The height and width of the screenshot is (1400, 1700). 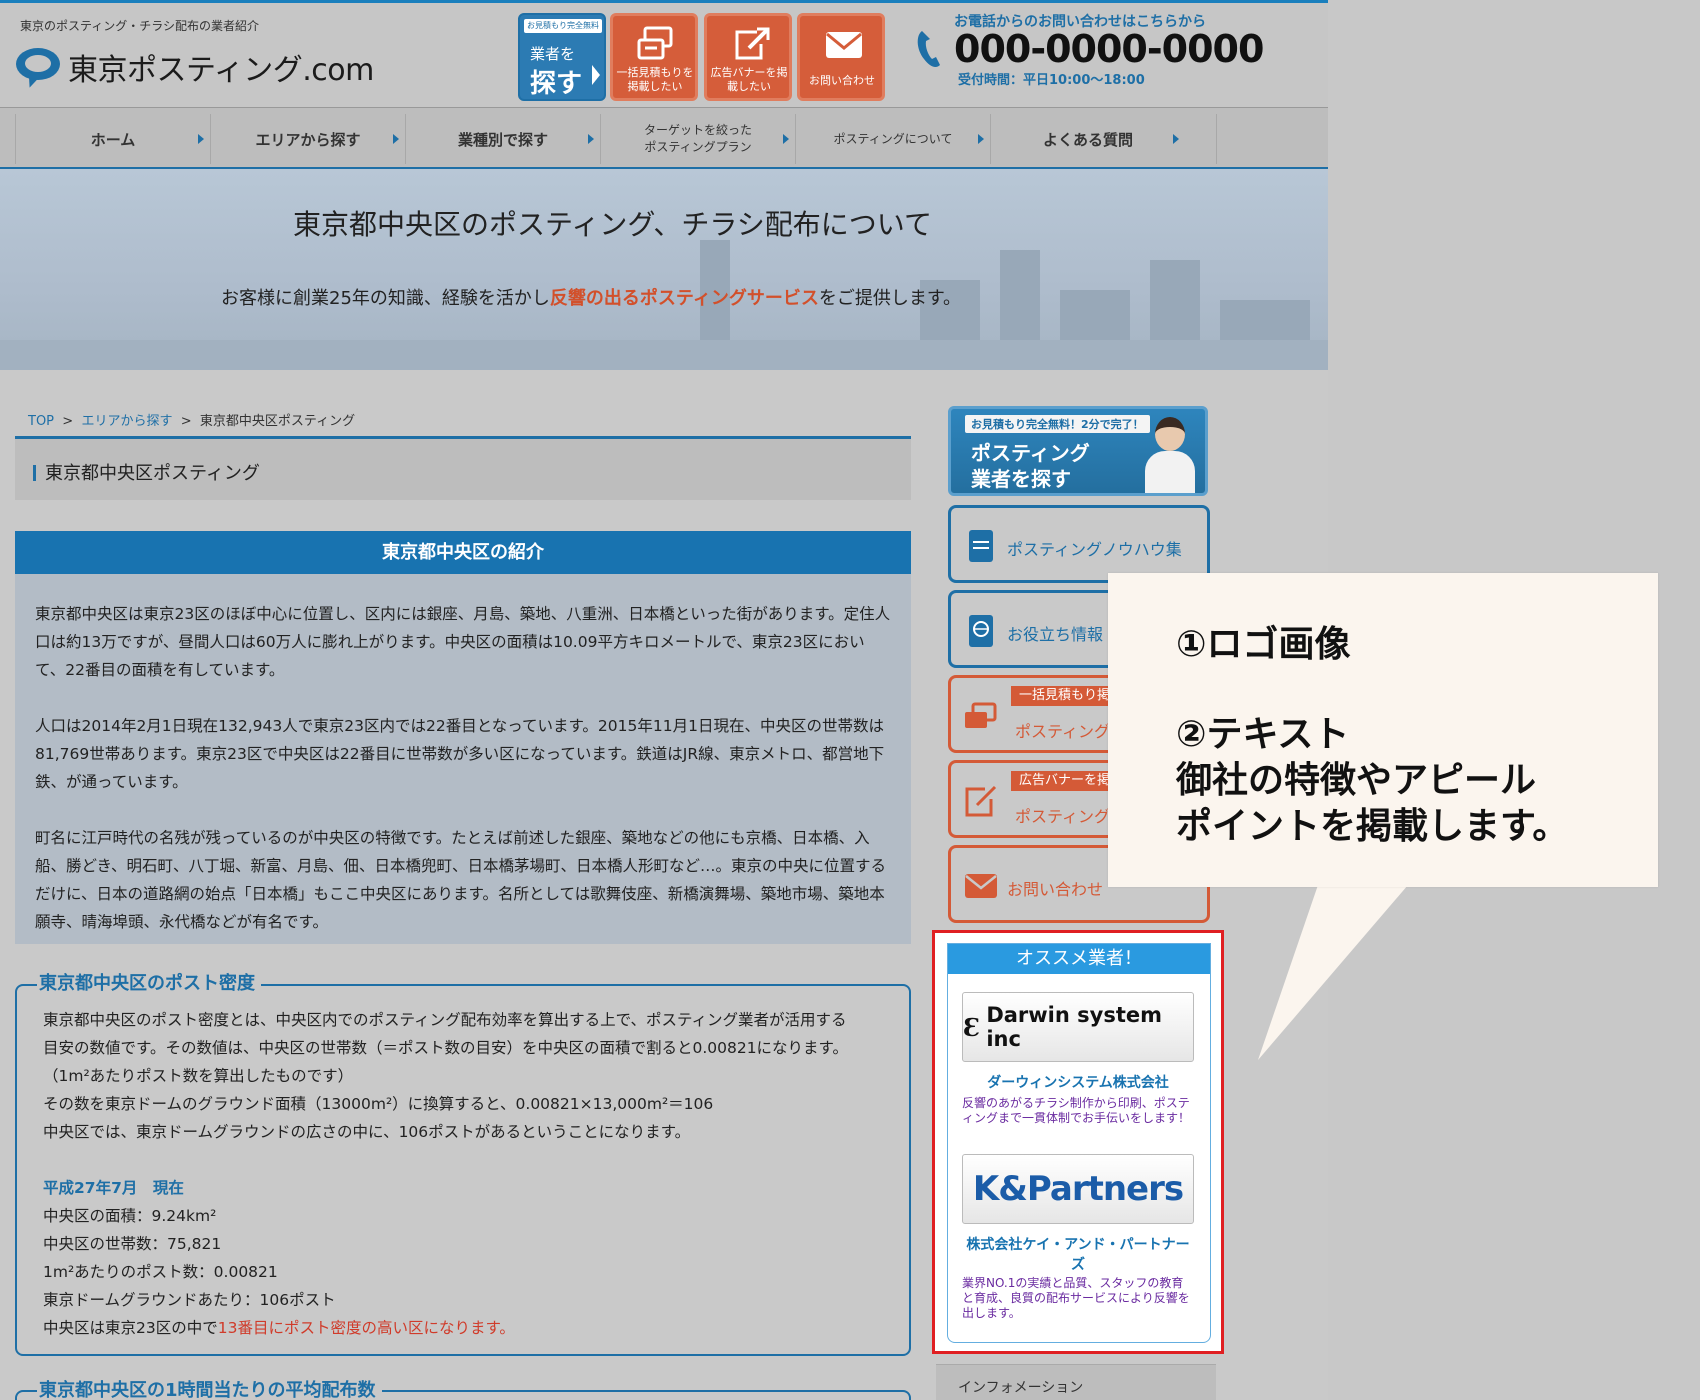 What do you see at coordinates (366, 1328) in the screenshot?
I see `density-conclusion-highlight: 13番目にポスト密度の高い区になります。` at bounding box center [366, 1328].